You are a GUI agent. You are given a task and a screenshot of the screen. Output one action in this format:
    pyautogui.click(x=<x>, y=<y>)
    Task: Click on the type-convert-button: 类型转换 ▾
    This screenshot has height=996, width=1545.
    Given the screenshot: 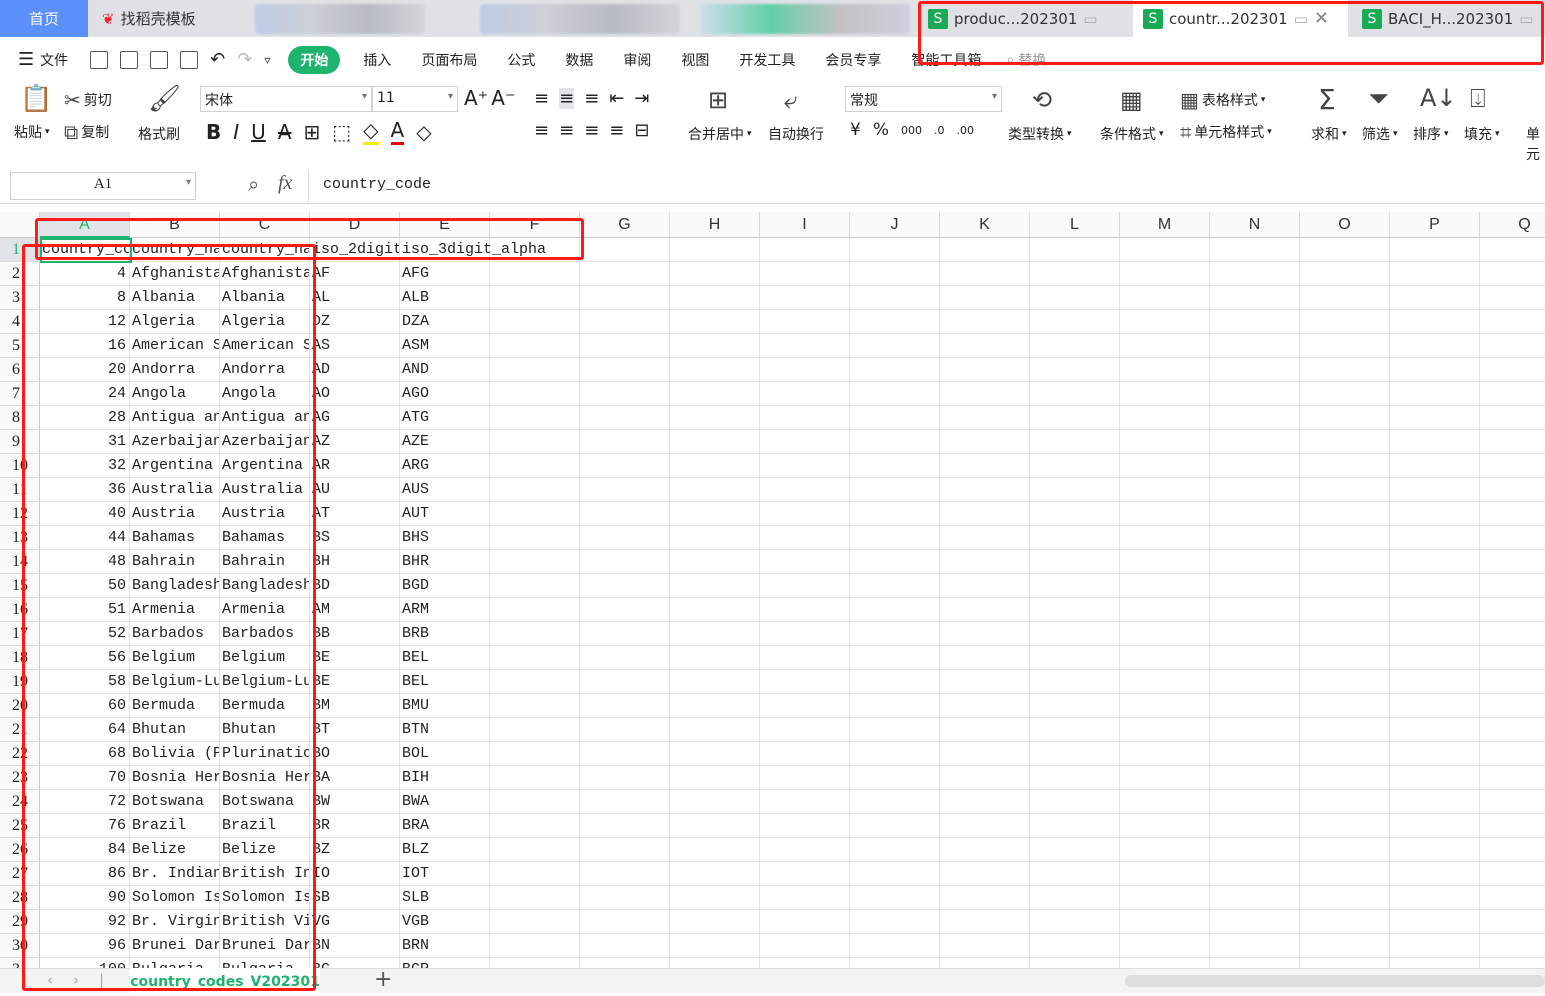 What is the action you would take?
    pyautogui.click(x=1040, y=134)
    